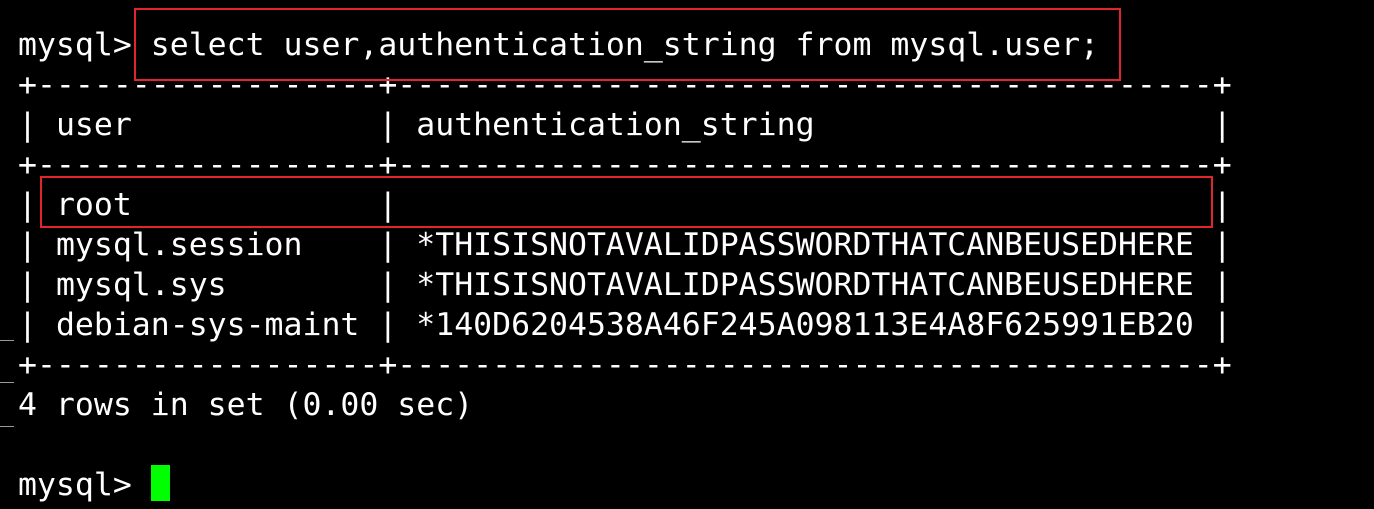 The width and height of the screenshot is (1374, 509). I want to click on root-row-highlight-box, so click(626, 202).